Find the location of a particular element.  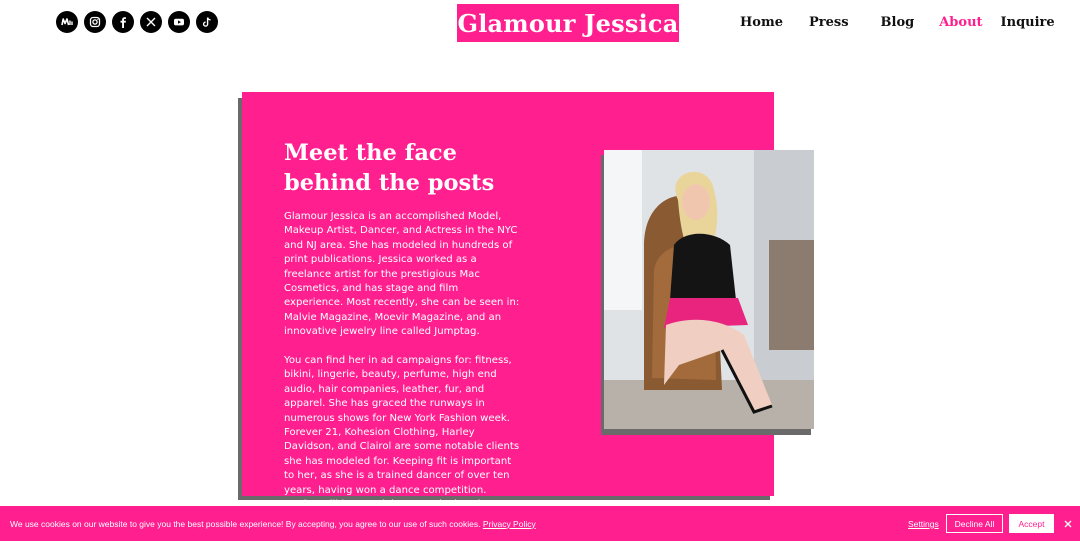

site-title: Glamour Jessica is located at coordinates (568, 23).